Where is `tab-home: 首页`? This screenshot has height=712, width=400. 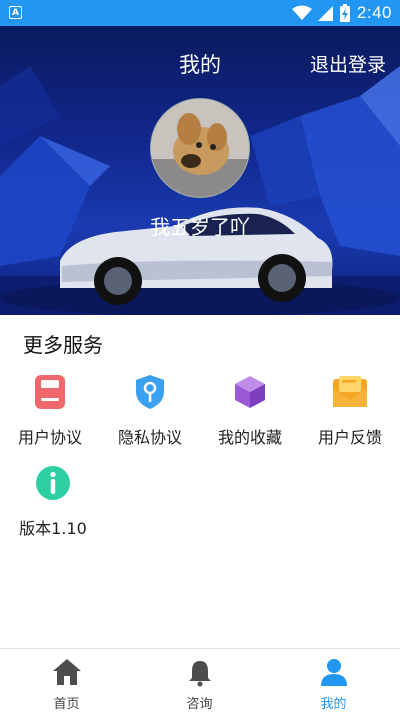
tab-home: 首页 is located at coordinates (66, 680).